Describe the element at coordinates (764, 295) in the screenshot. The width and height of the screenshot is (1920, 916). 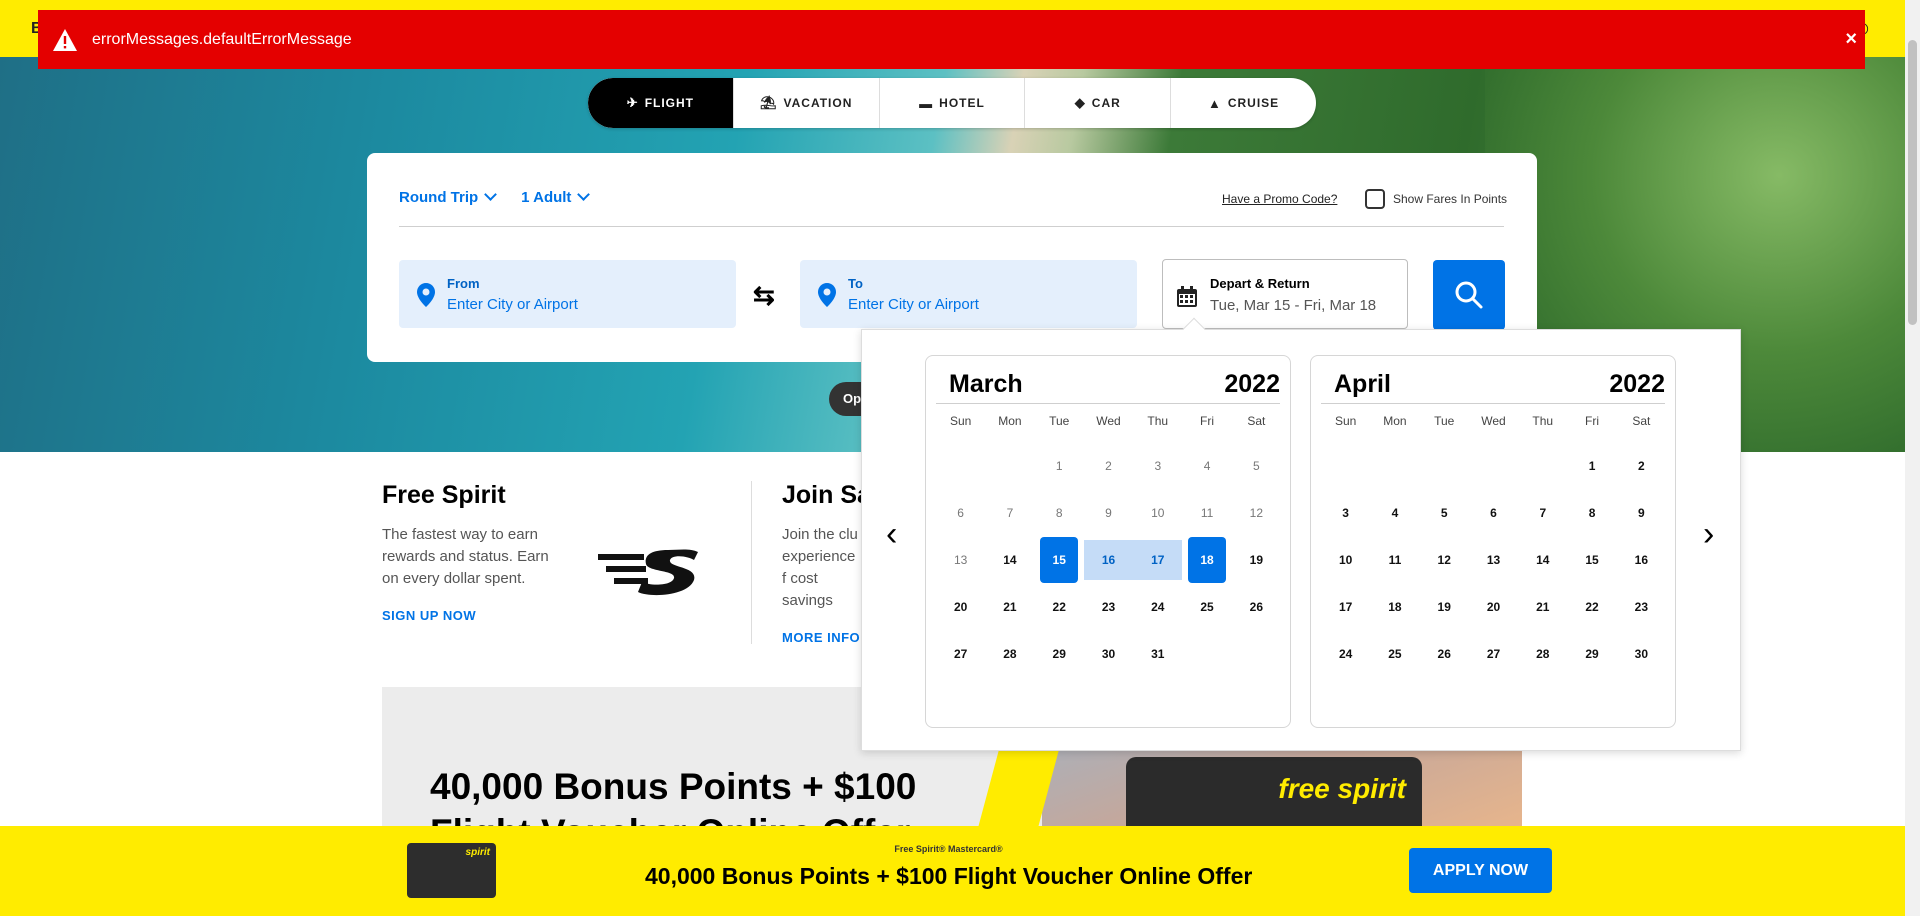
I see `swap-icon: ⇆` at that location.